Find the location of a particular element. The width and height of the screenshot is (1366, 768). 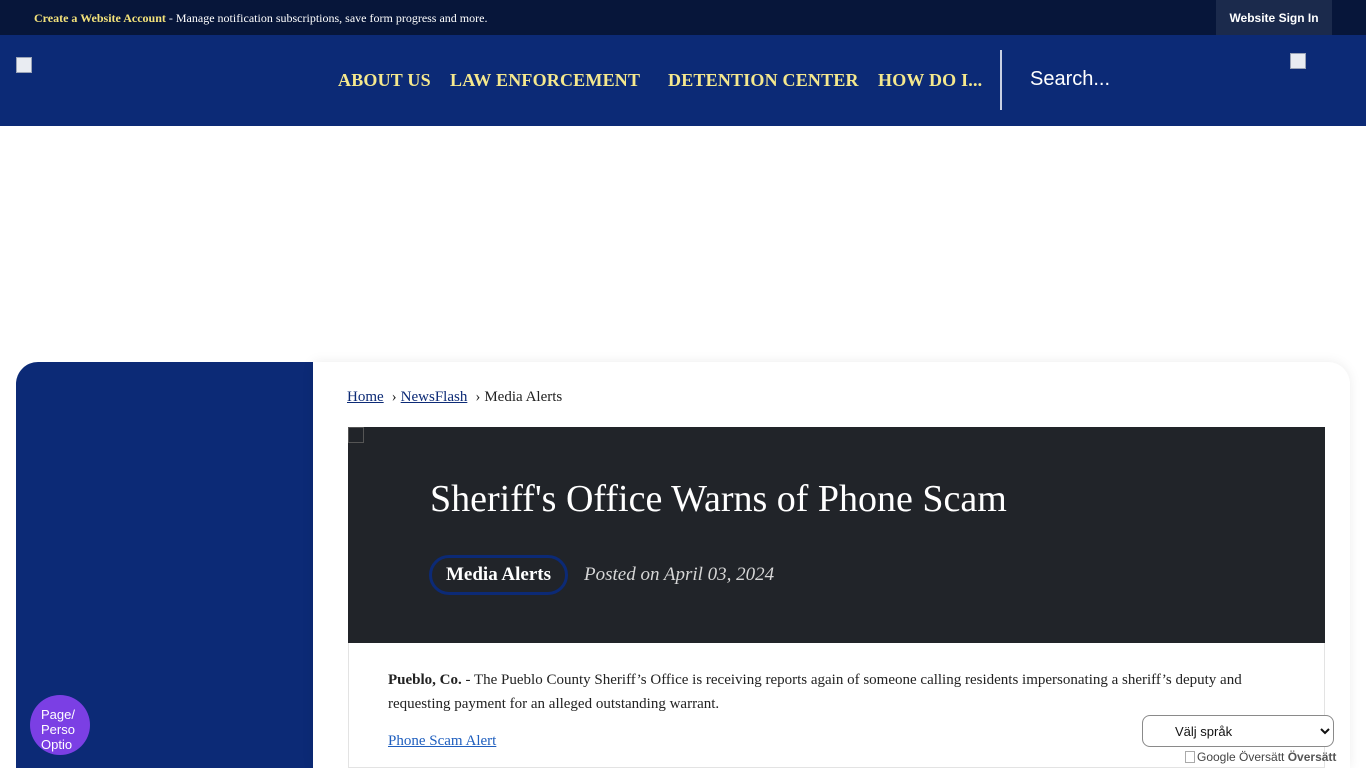

breadcrumb: Home › NewsFlash › Media Alerts is located at coordinates (454, 397).